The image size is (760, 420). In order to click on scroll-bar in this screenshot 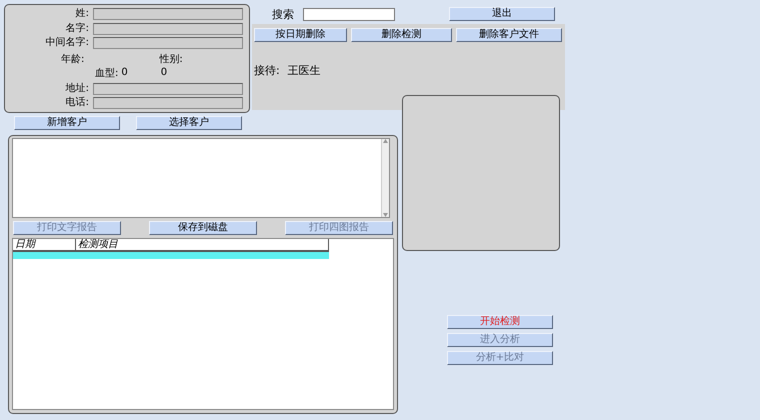, I will do `click(385, 178)`.